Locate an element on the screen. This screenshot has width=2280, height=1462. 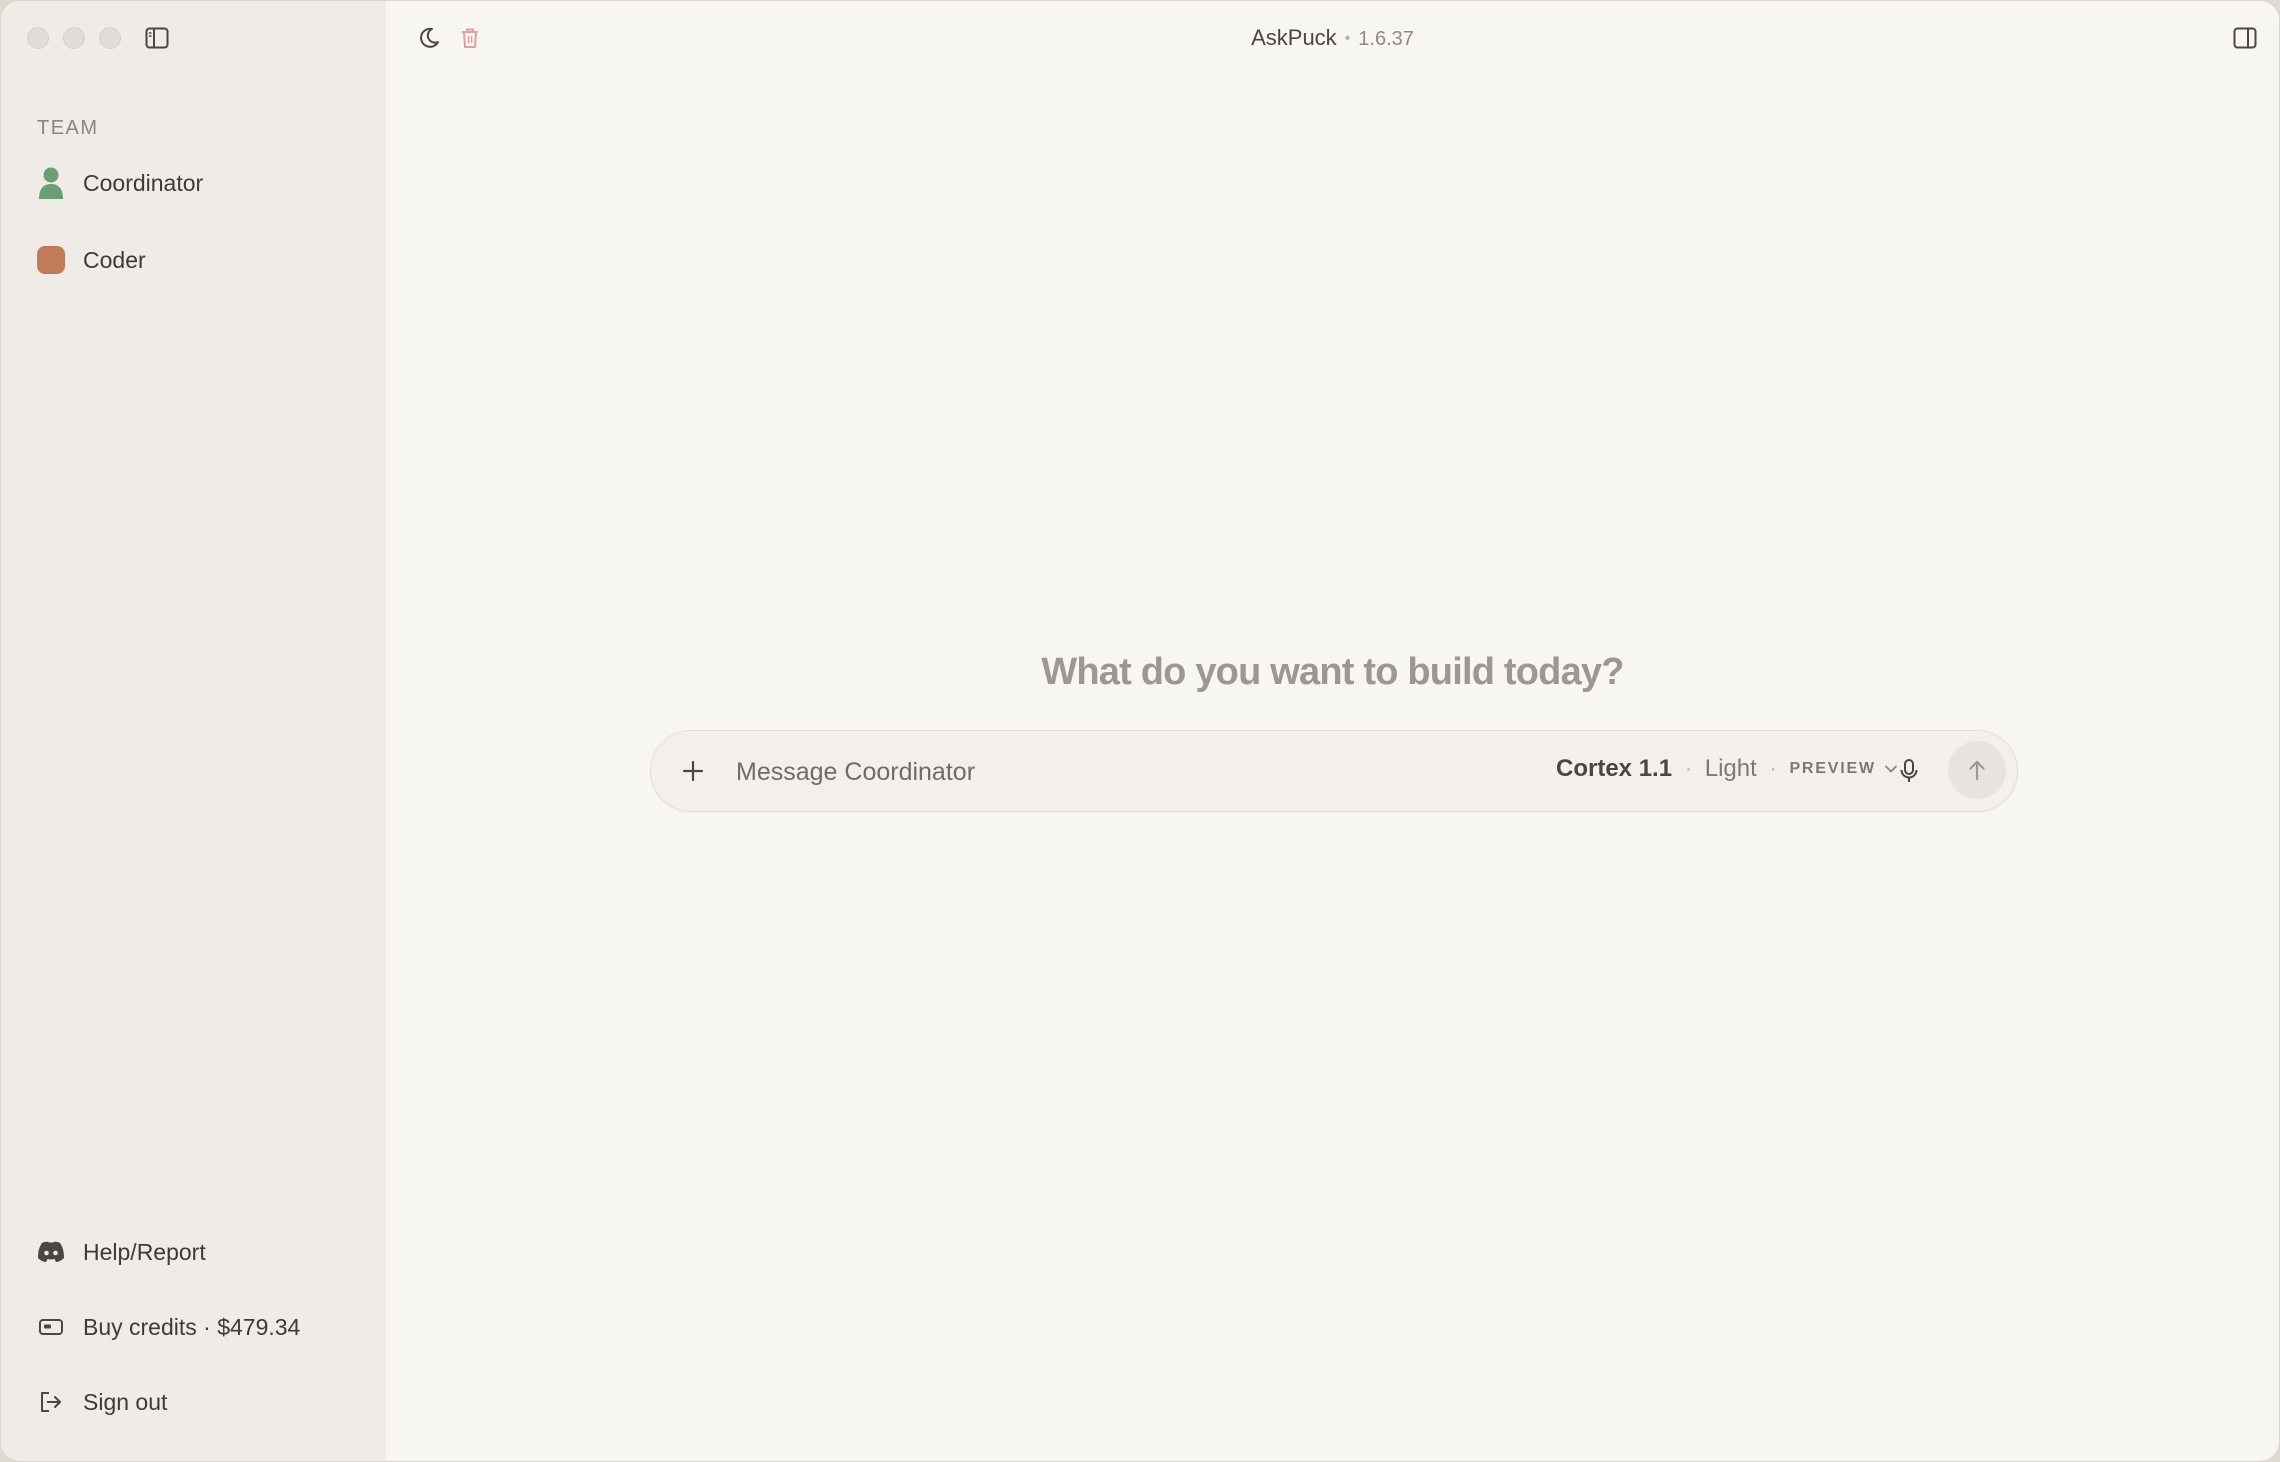
plus-icon is located at coordinates (693, 771).